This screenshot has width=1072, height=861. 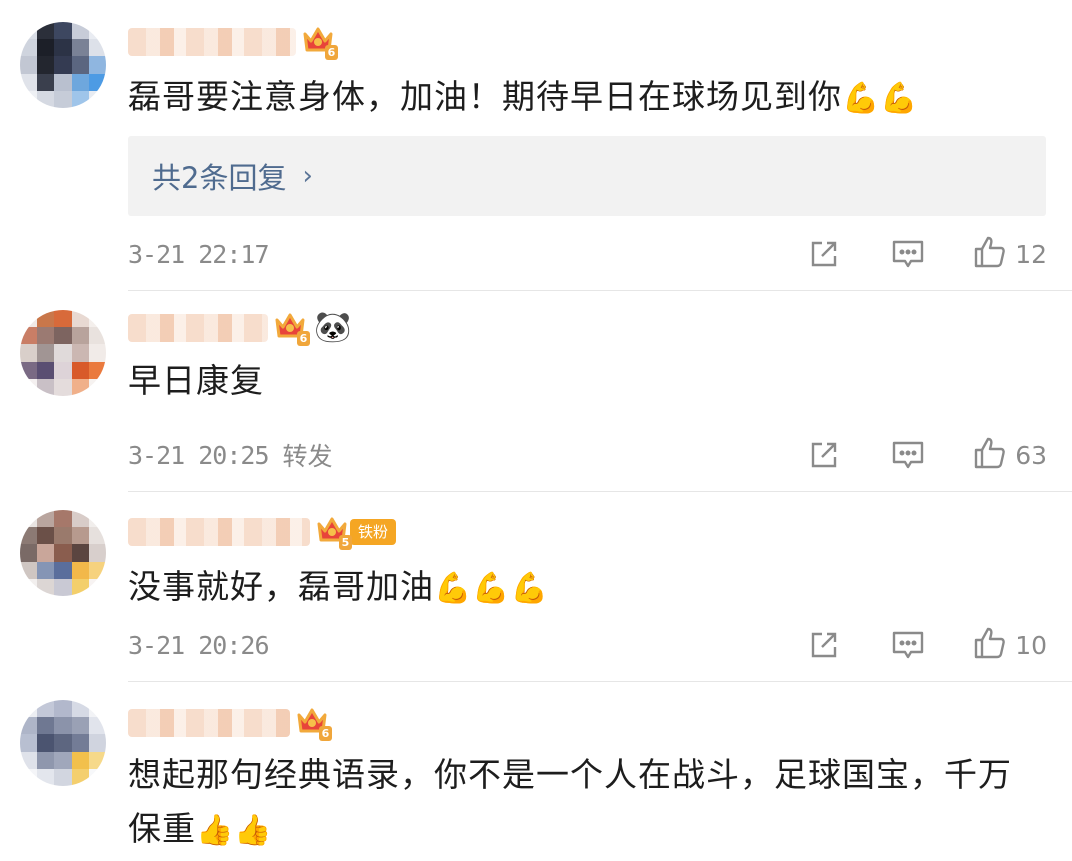 What do you see at coordinates (199, 645) in the screenshot?
I see `timestamp: 3-21 20:26` at bounding box center [199, 645].